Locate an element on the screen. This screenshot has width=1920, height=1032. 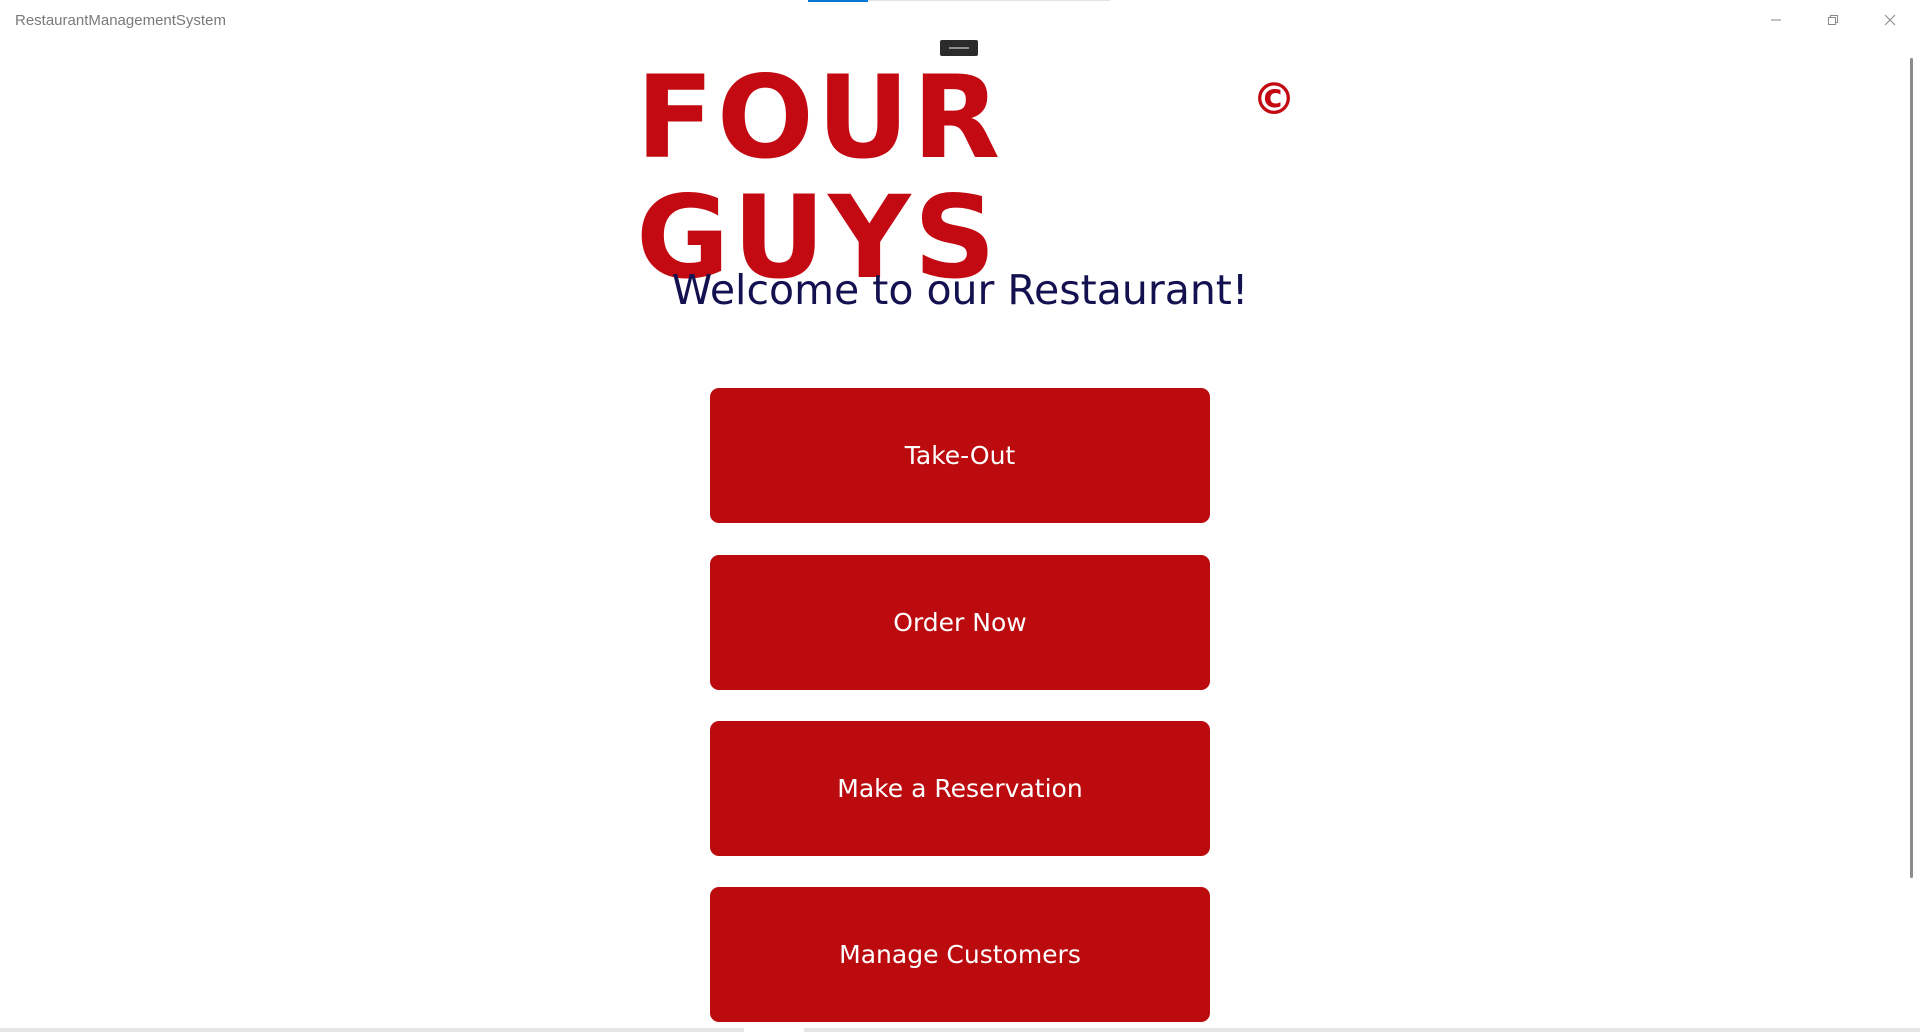
title-bar: RestaurantManagementSystem is located at coordinates (960, 20).